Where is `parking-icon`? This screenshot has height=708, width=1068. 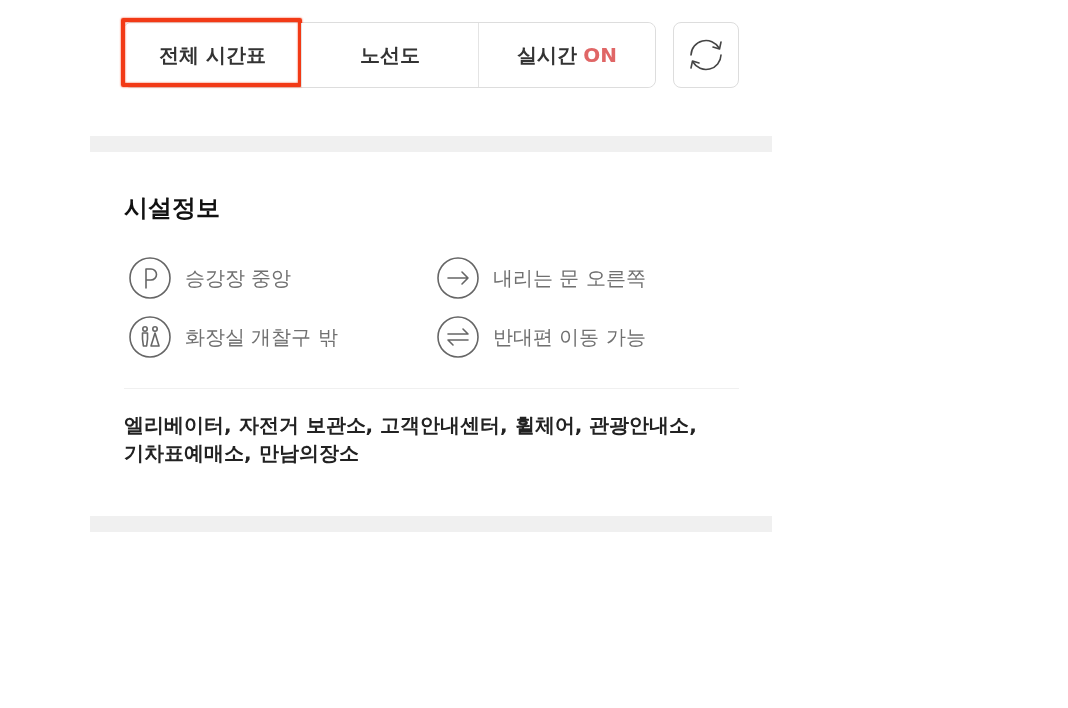 parking-icon is located at coordinates (150, 278).